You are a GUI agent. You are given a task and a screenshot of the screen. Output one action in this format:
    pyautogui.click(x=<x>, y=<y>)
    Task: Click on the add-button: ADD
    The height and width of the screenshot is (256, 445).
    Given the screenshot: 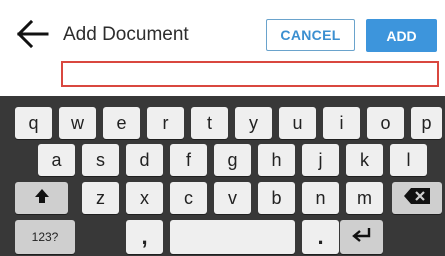 What is the action you would take?
    pyautogui.click(x=401, y=35)
    